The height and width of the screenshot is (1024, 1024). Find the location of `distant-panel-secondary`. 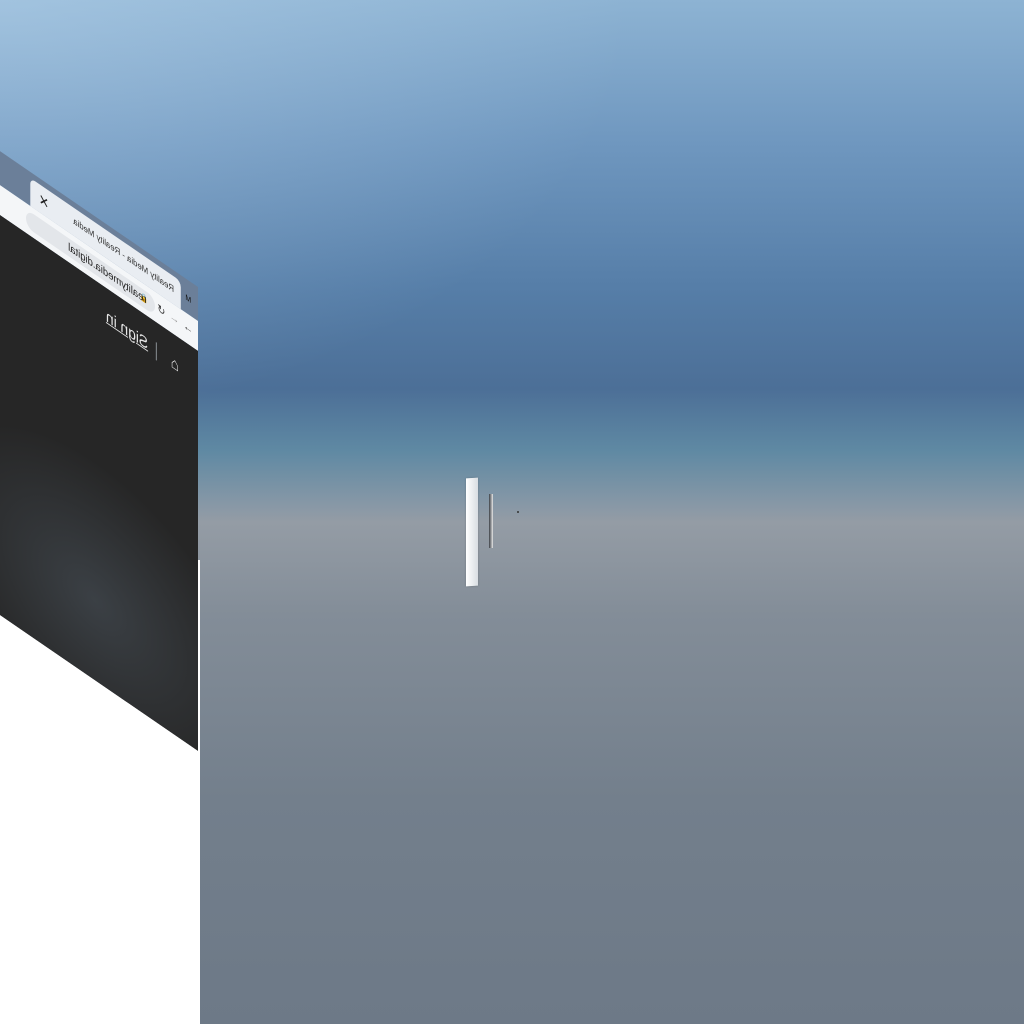

distant-panel-secondary is located at coordinates (491, 521).